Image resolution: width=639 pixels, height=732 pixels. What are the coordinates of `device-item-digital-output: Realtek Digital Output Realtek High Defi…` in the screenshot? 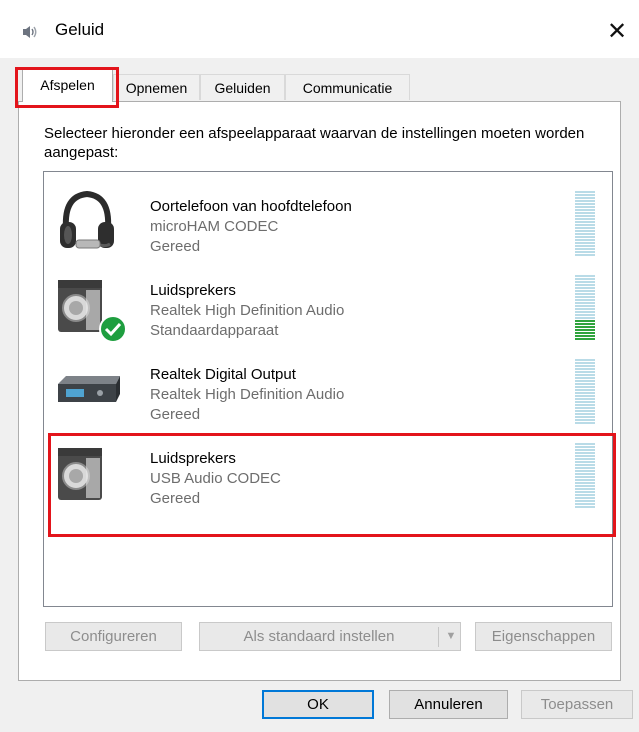 It's located at (328, 386).